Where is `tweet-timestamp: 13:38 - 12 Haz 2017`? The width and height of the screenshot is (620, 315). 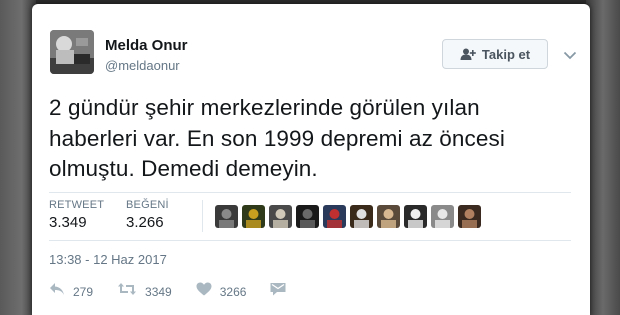
tweet-timestamp: 13:38 - 12 Haz 2017 is located at coordinates (108, 259).